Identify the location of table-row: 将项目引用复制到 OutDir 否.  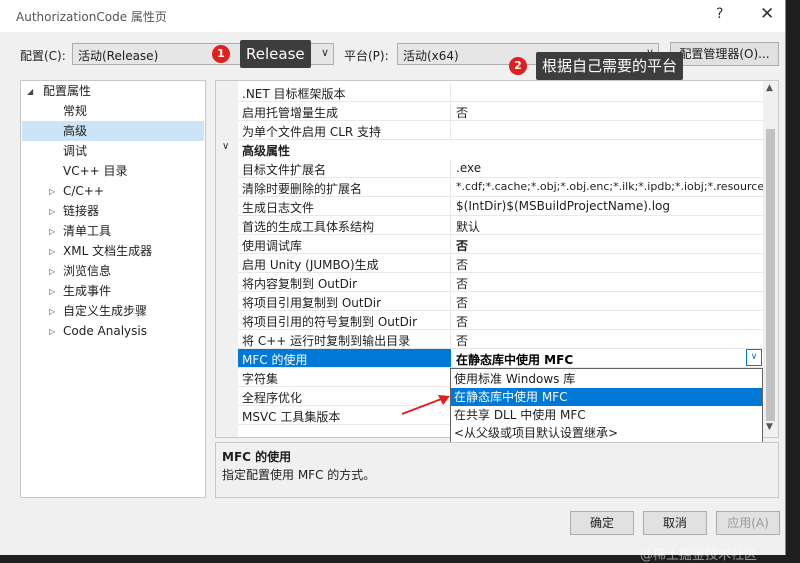
(500, 301).